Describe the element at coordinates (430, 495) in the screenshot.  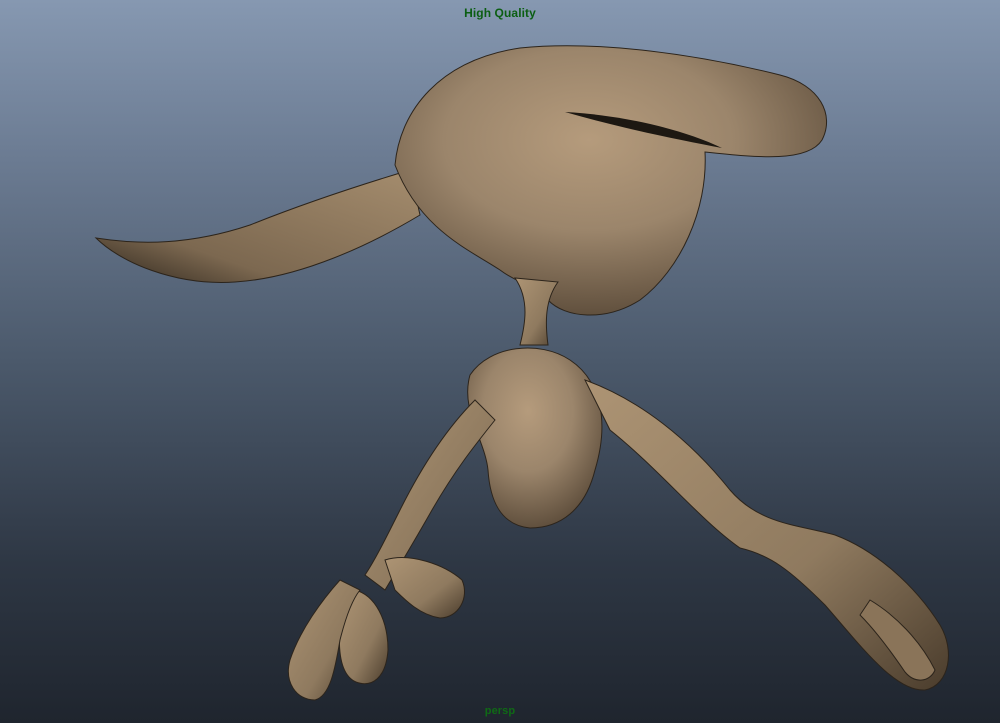
I see `left-leg` at that location.